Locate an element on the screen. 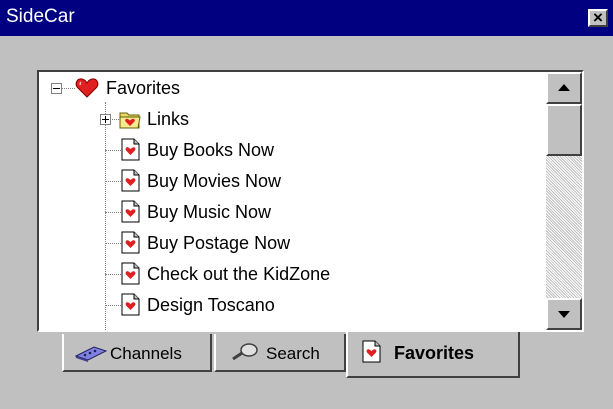 Image resolution: width=613 pixels, height=409 pixels. folder-heart-icon is located at coordinates (130, 120).